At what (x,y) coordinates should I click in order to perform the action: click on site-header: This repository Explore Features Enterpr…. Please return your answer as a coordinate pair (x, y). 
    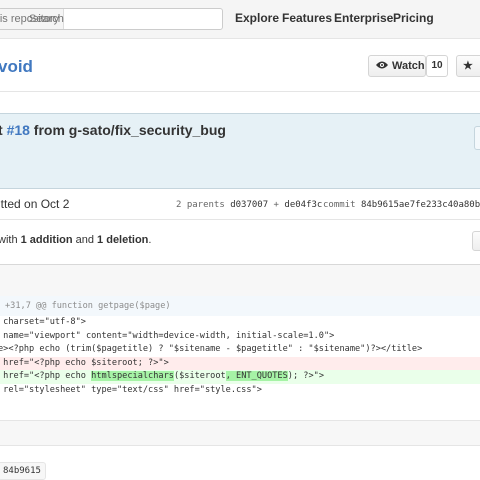
    Looking at the image, I should click on (240, 19).